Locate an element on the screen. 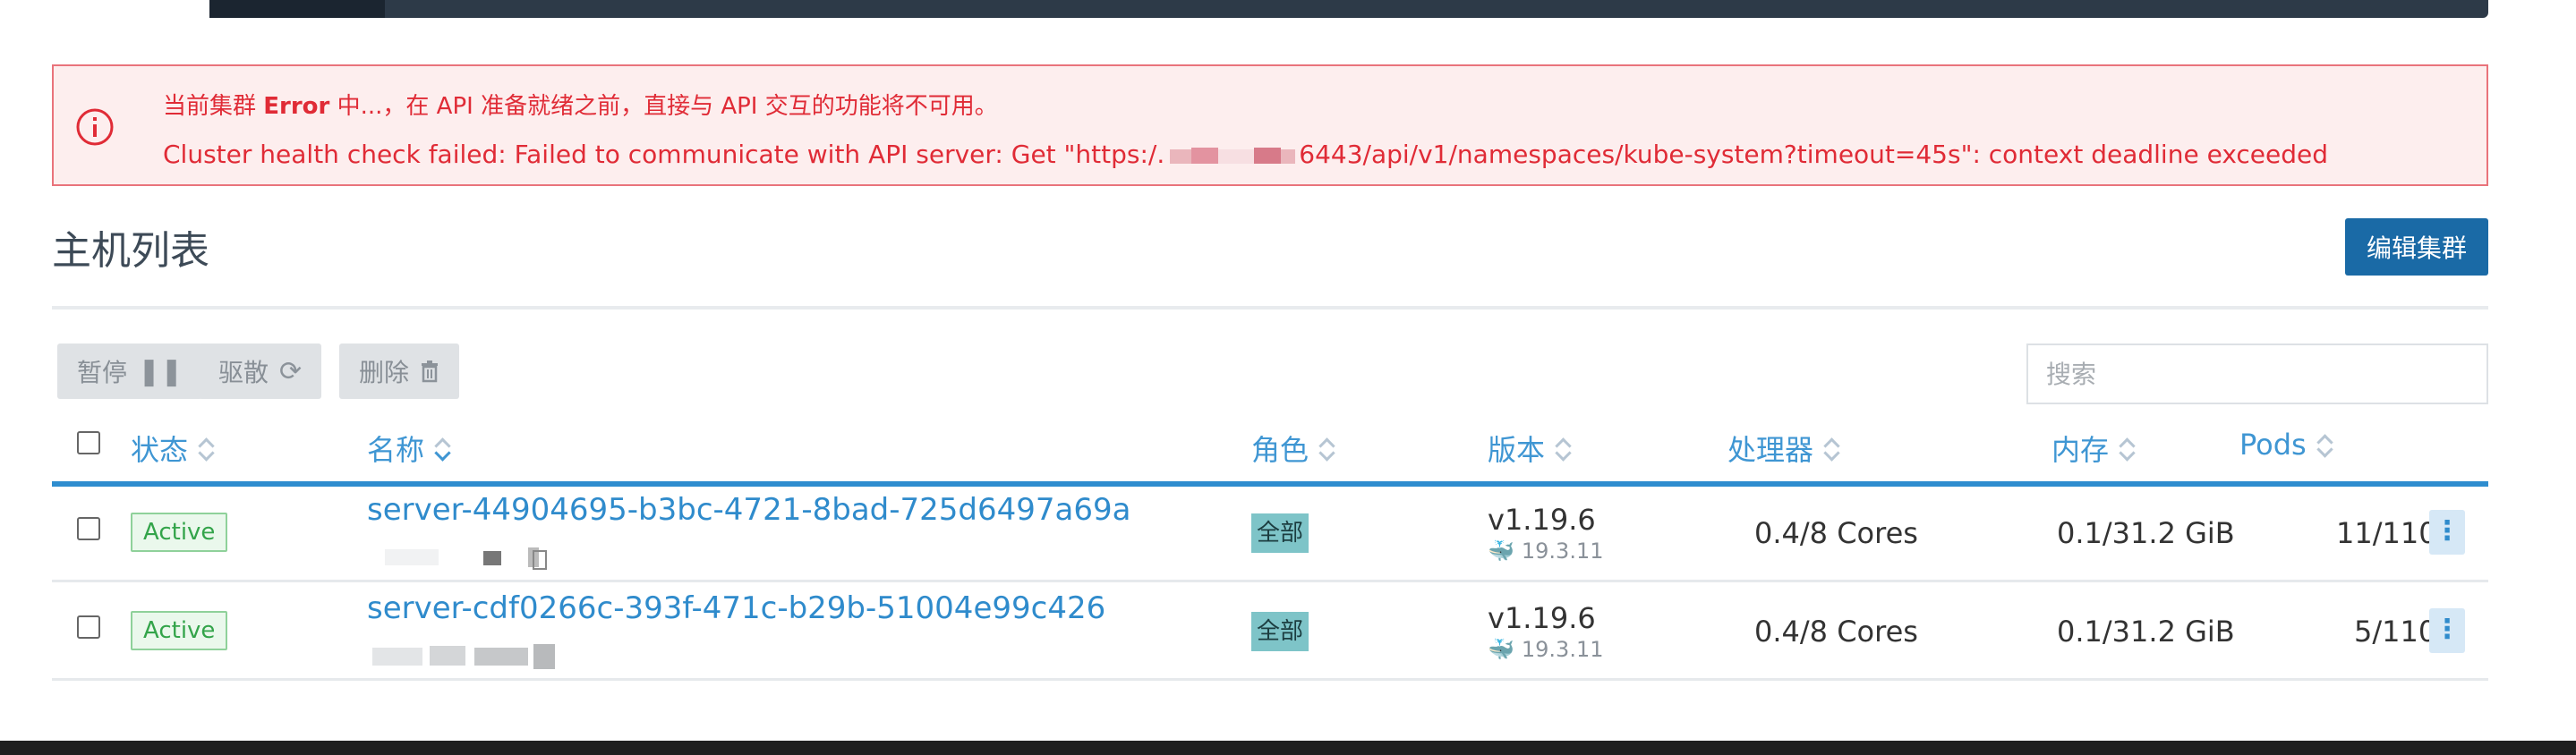  divider is located at coordinates (1270, 308).